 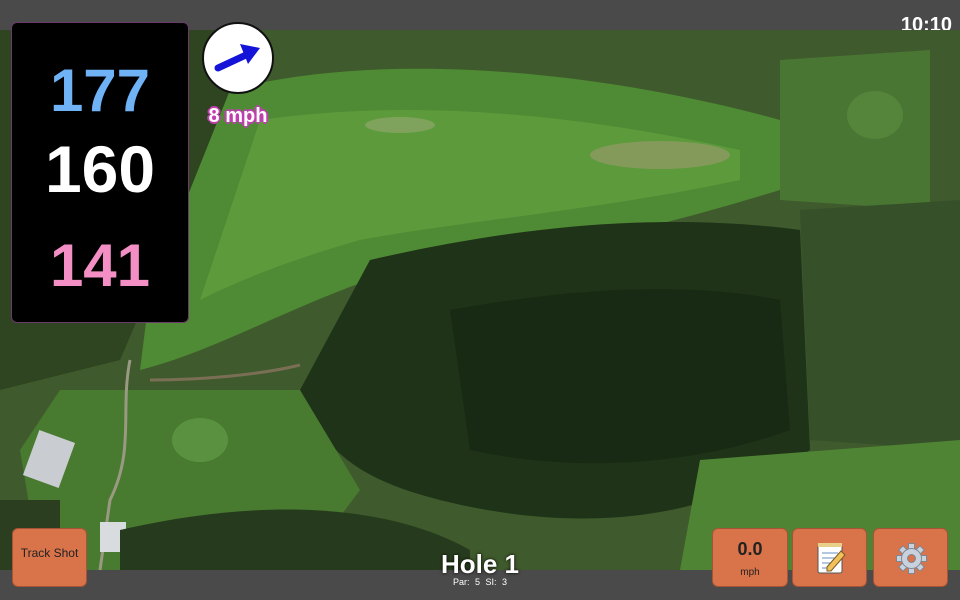 I want to click on speed-button: 0.0 mph, so click(x=750, y=557).